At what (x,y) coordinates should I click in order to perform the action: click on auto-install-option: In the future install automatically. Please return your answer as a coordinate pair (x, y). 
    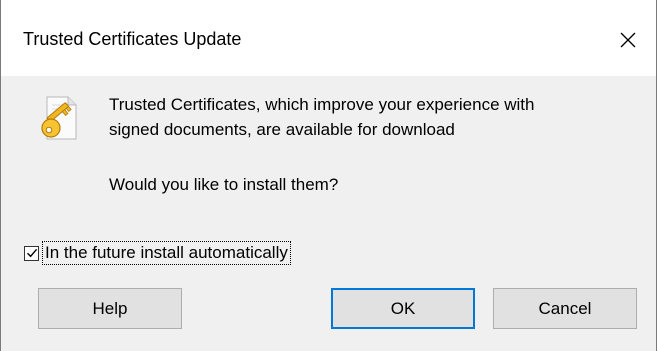
    Looking at the image, I should click on (157, 253).